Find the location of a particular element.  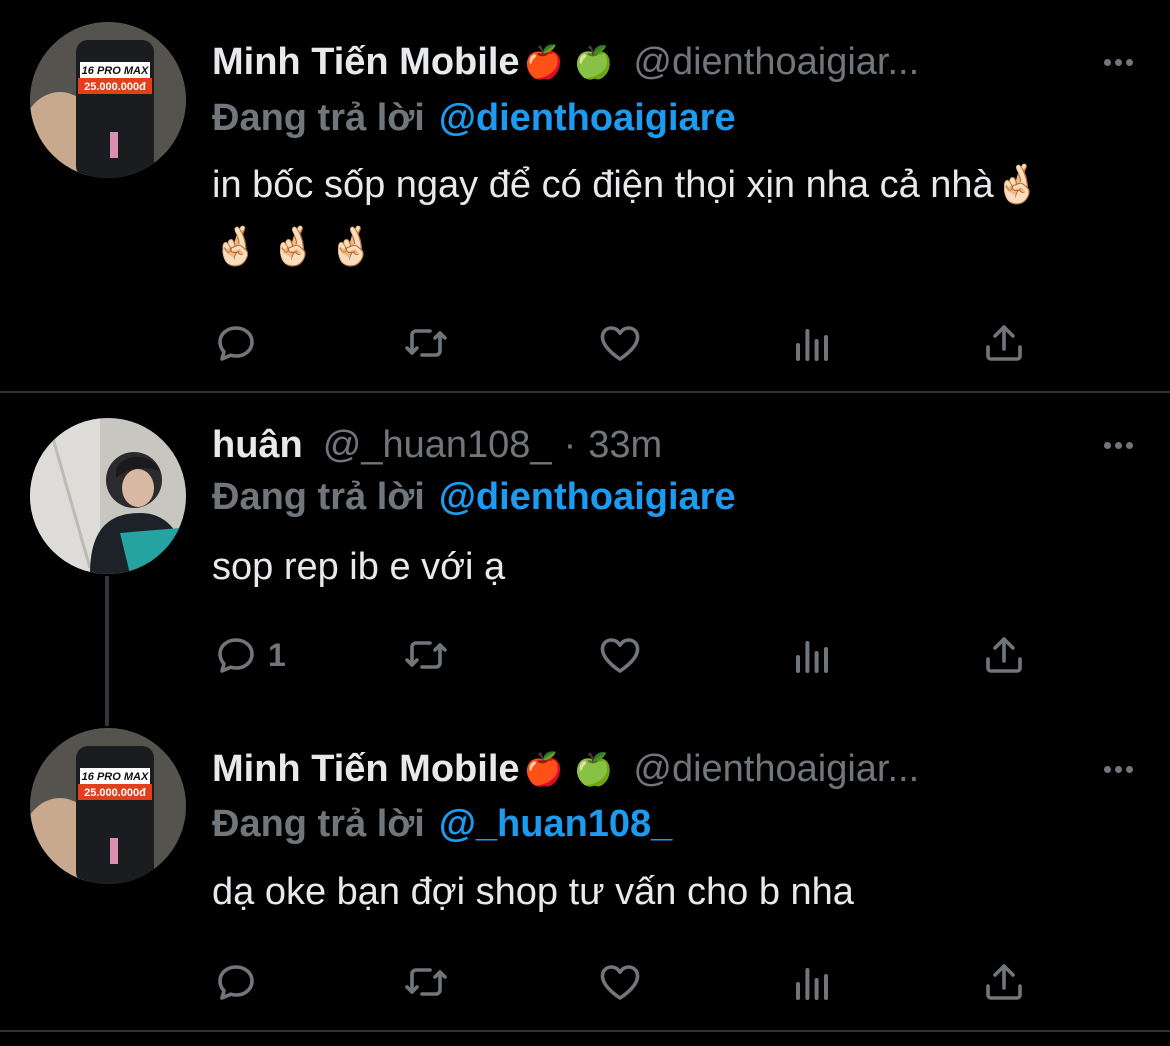

tweet-text: dạ oke bạn đợi shop tư vấn cho b nha is located at coordinates (533, 892).